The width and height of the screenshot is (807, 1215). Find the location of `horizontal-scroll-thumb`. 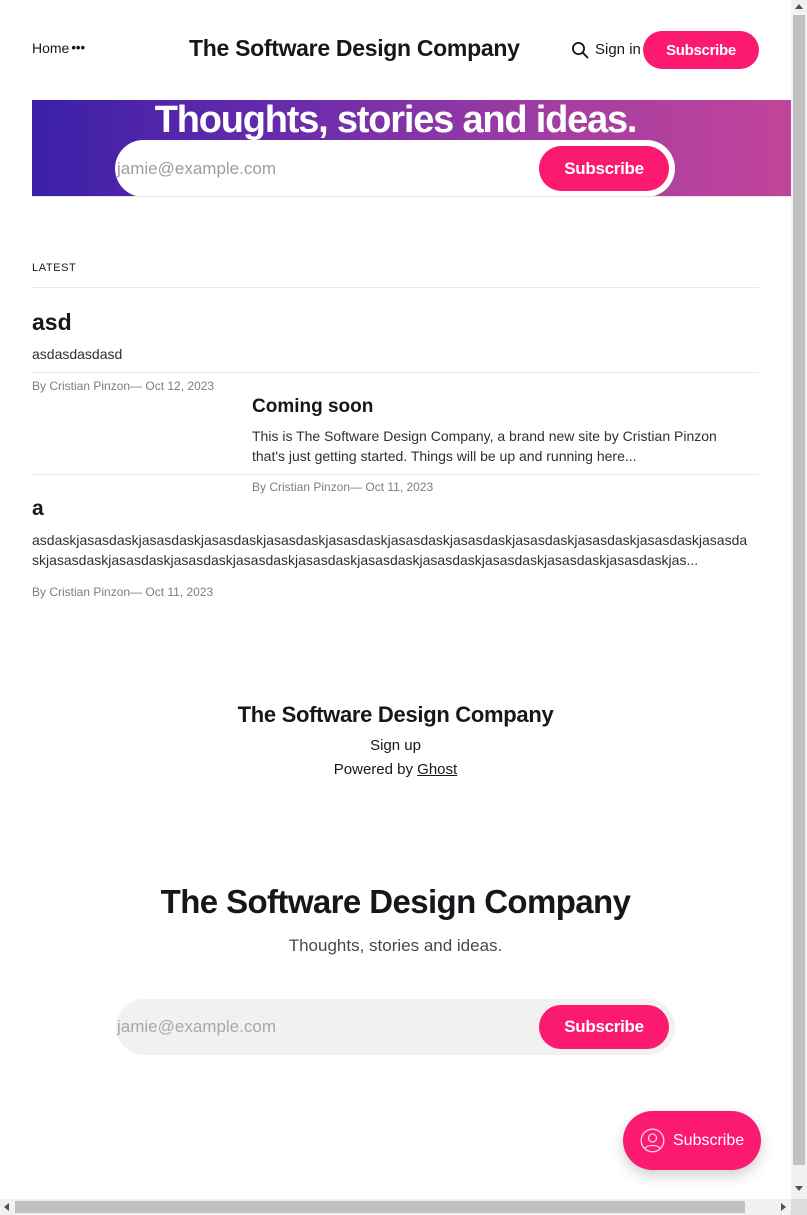

horizontal-scroll-thumb is located at coordinates (380, 1207).